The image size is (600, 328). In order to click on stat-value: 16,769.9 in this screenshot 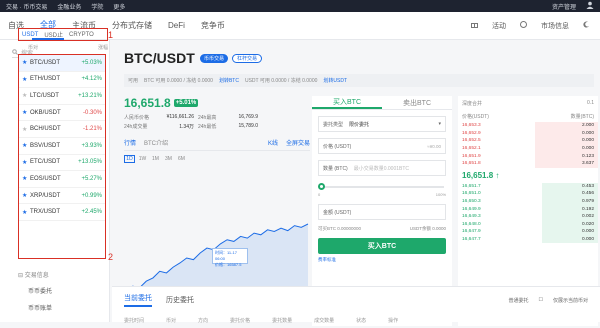, I will do `click(248, 117)`.